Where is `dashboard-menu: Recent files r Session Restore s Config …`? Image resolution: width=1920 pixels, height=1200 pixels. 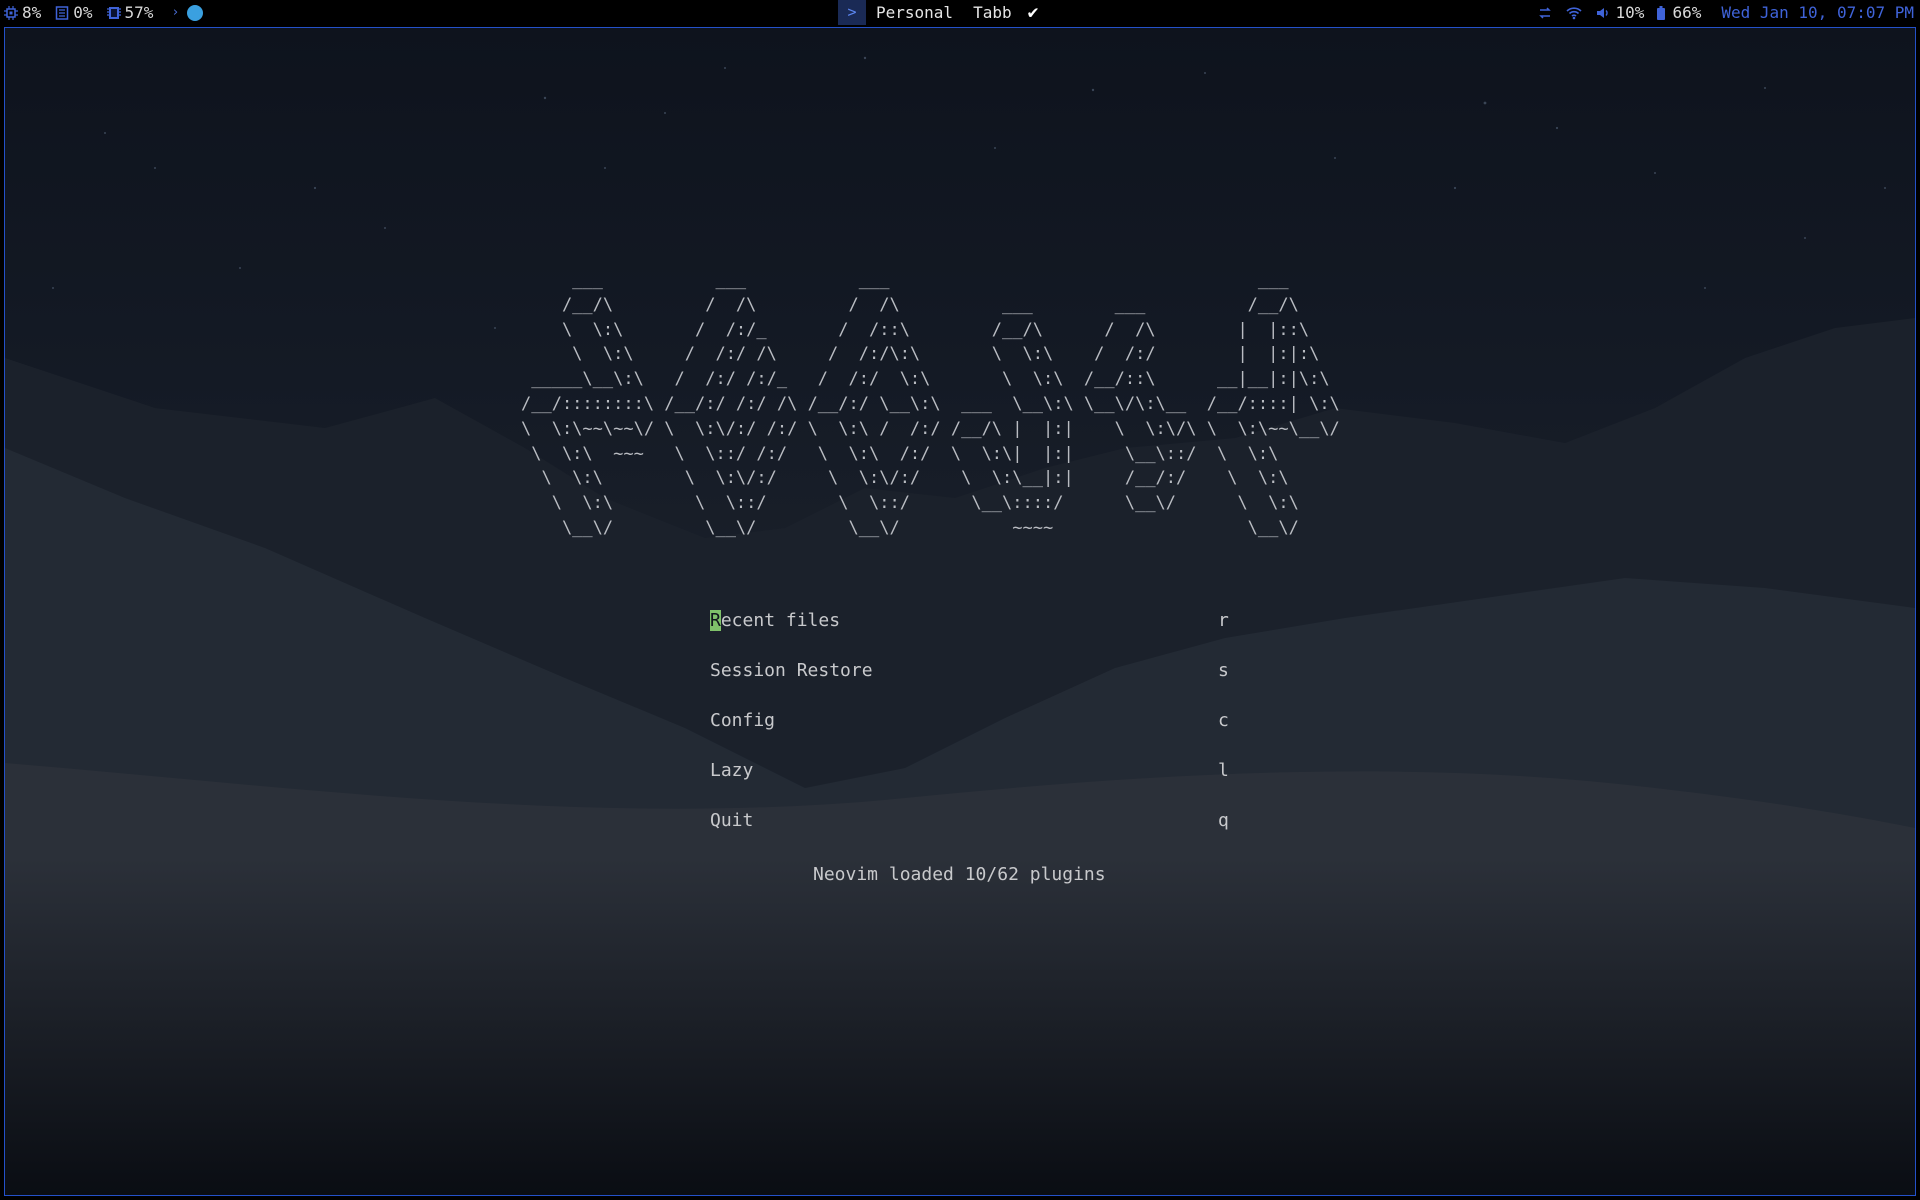 dashboard-menu: Recent files r Session Restore s Config … is located at coordinates (970, 735).